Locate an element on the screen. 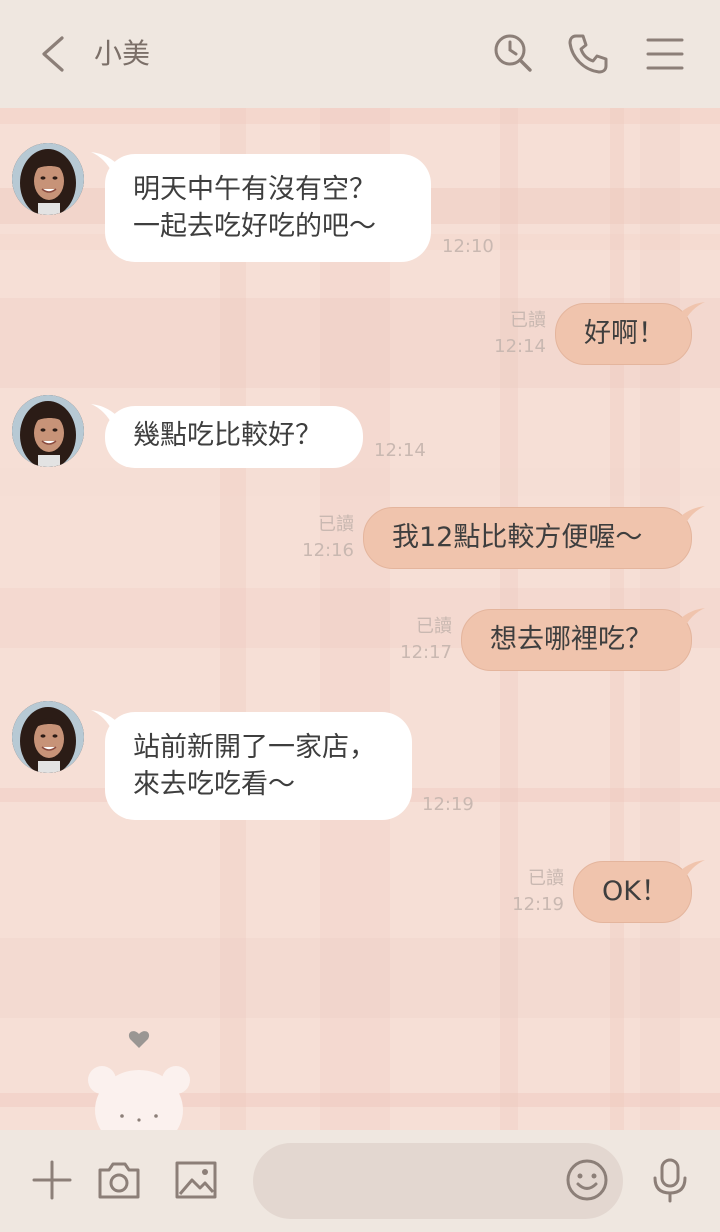 This screenshot has width=720, height=1232. message-text: 好啊！ is located at coordinates (624, 333).